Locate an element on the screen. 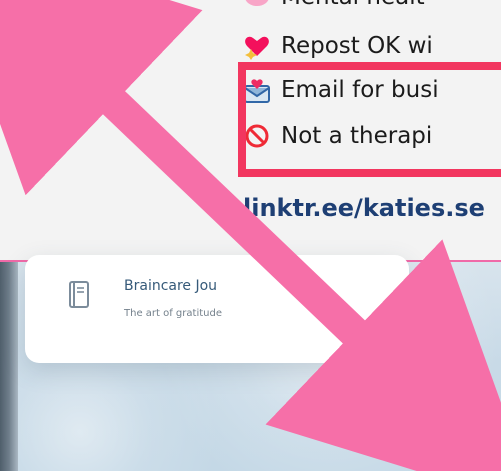 The height and width of the screenshot is (471, 501). journal-subtitle: The art of gratitude is located at coordinates (173, 313).